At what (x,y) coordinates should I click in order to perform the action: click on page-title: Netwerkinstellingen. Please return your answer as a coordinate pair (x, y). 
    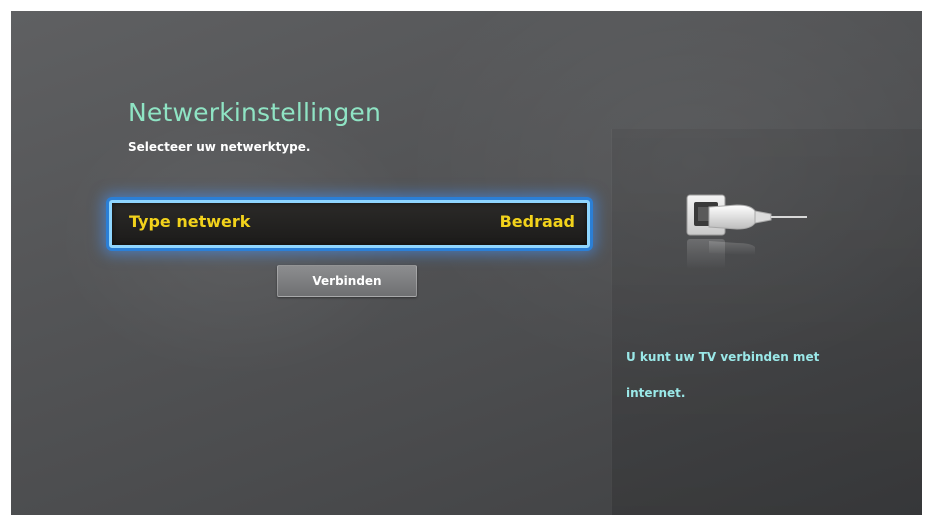
    Looking at the image, I should click on (255, 112).